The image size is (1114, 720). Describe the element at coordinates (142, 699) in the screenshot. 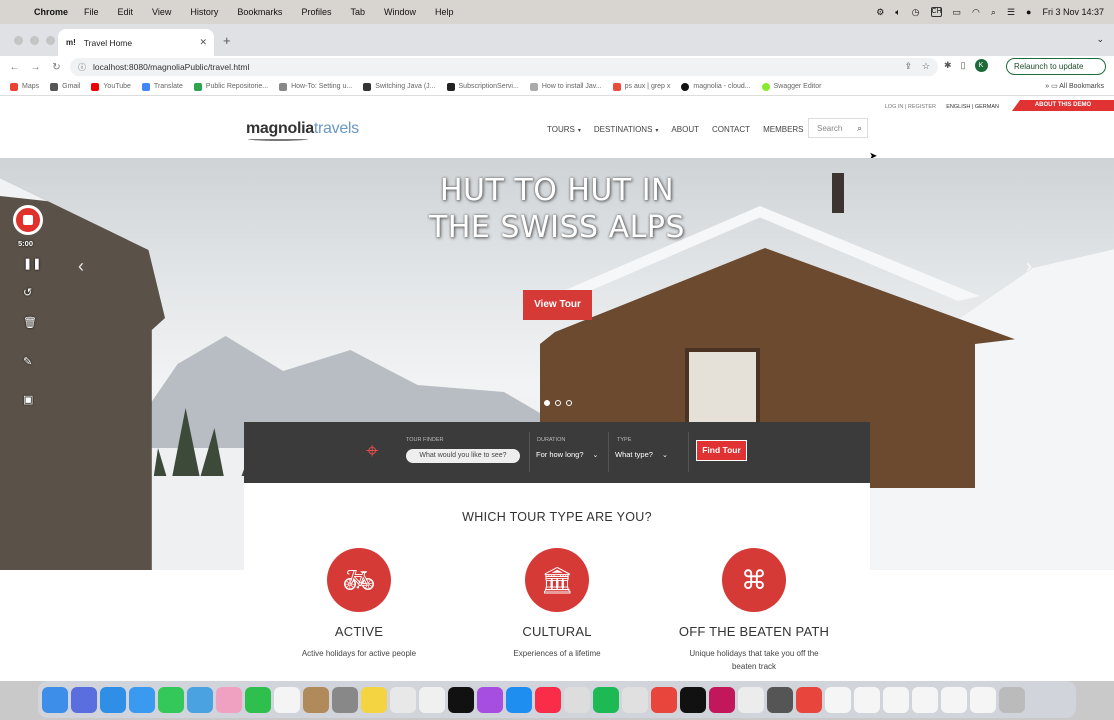

I see `mail-icon` at that location.